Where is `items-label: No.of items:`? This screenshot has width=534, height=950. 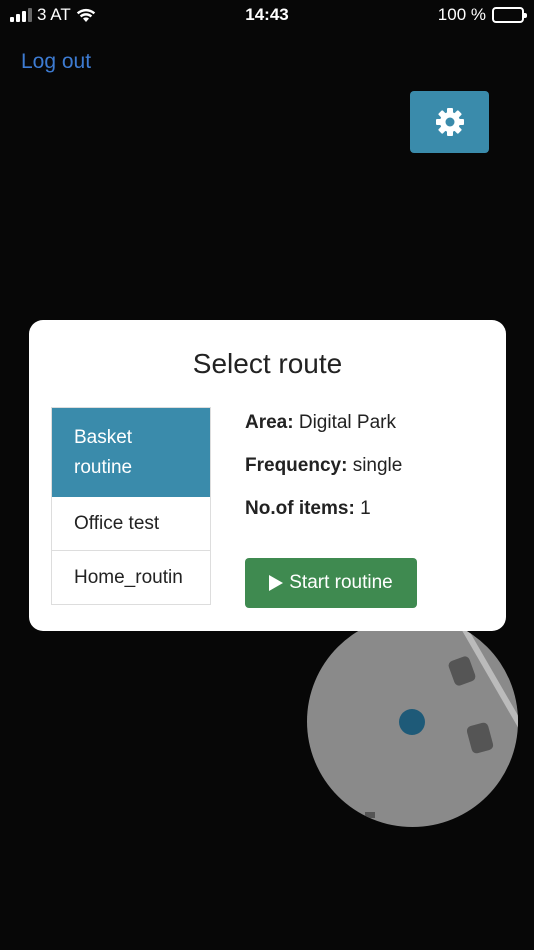 items-label: No.of items: is located at coordinates (300, 508).